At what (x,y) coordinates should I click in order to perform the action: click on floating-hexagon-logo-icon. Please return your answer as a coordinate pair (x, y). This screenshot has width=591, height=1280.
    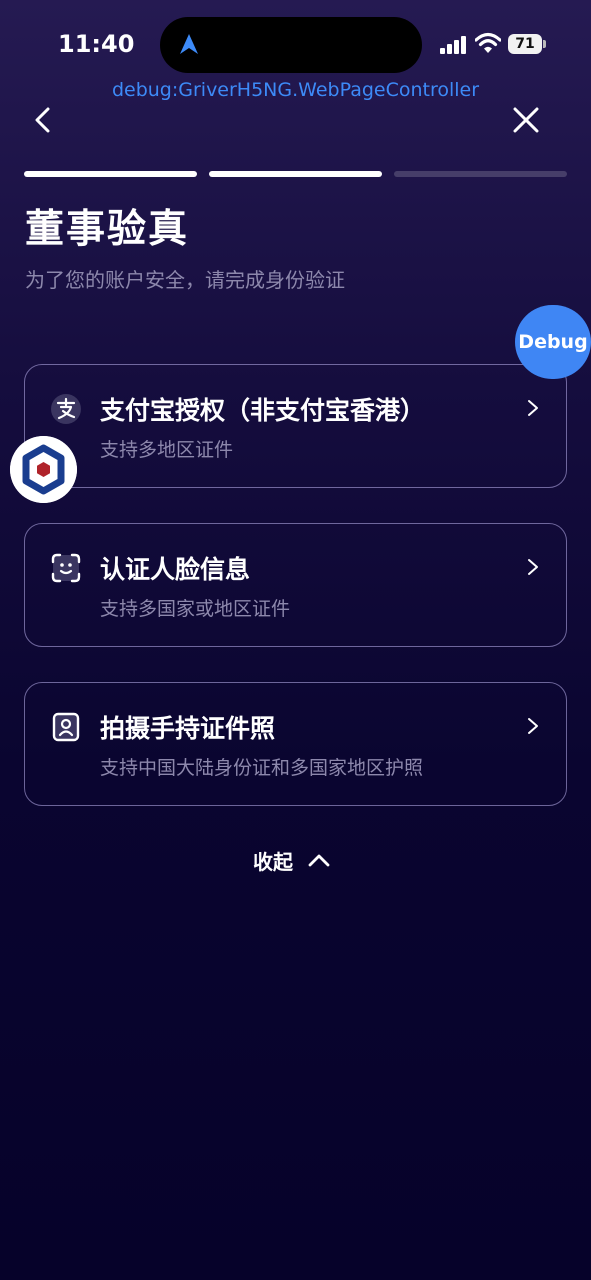
    Looking at the image, I should click on (43, 469).